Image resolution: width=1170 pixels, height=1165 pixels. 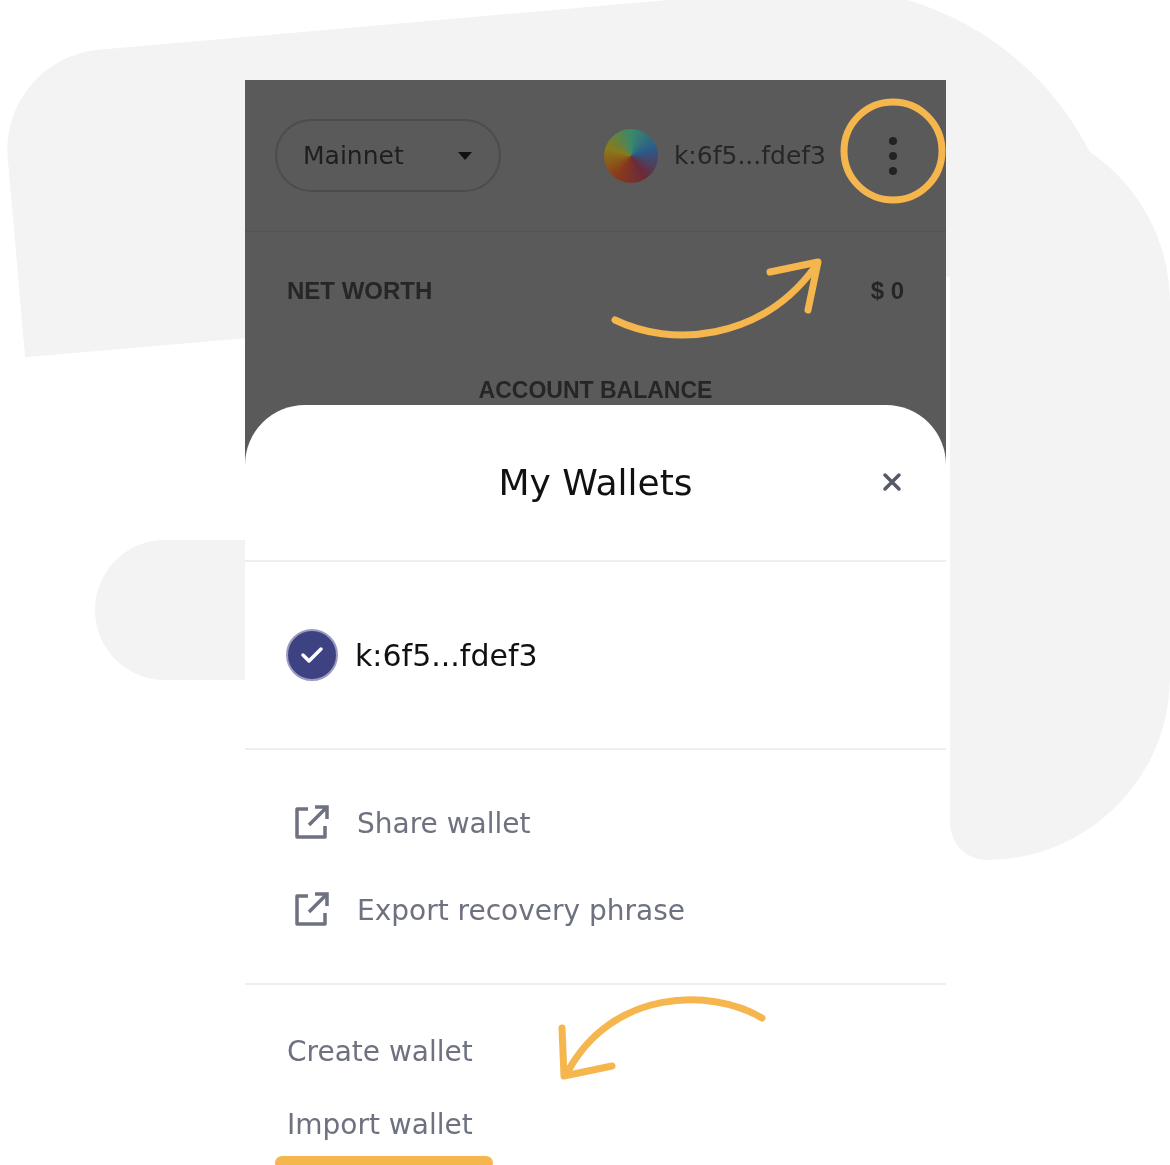 I want to click on menu-item: Share wallet, so click(x=444, y=823).